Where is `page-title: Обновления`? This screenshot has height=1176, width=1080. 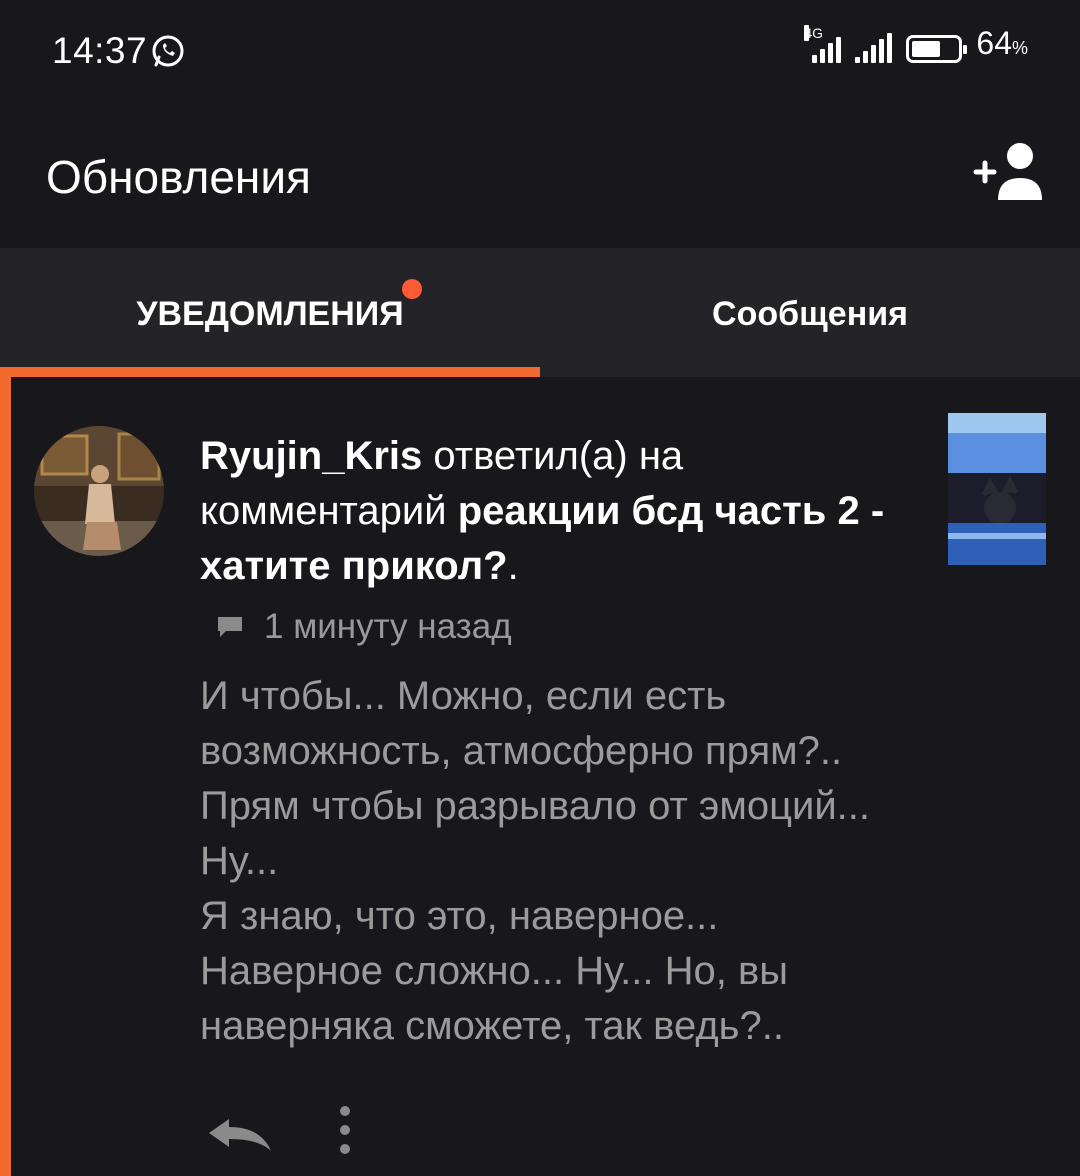
page-title: Обновления is located at coordinates (178, 177).